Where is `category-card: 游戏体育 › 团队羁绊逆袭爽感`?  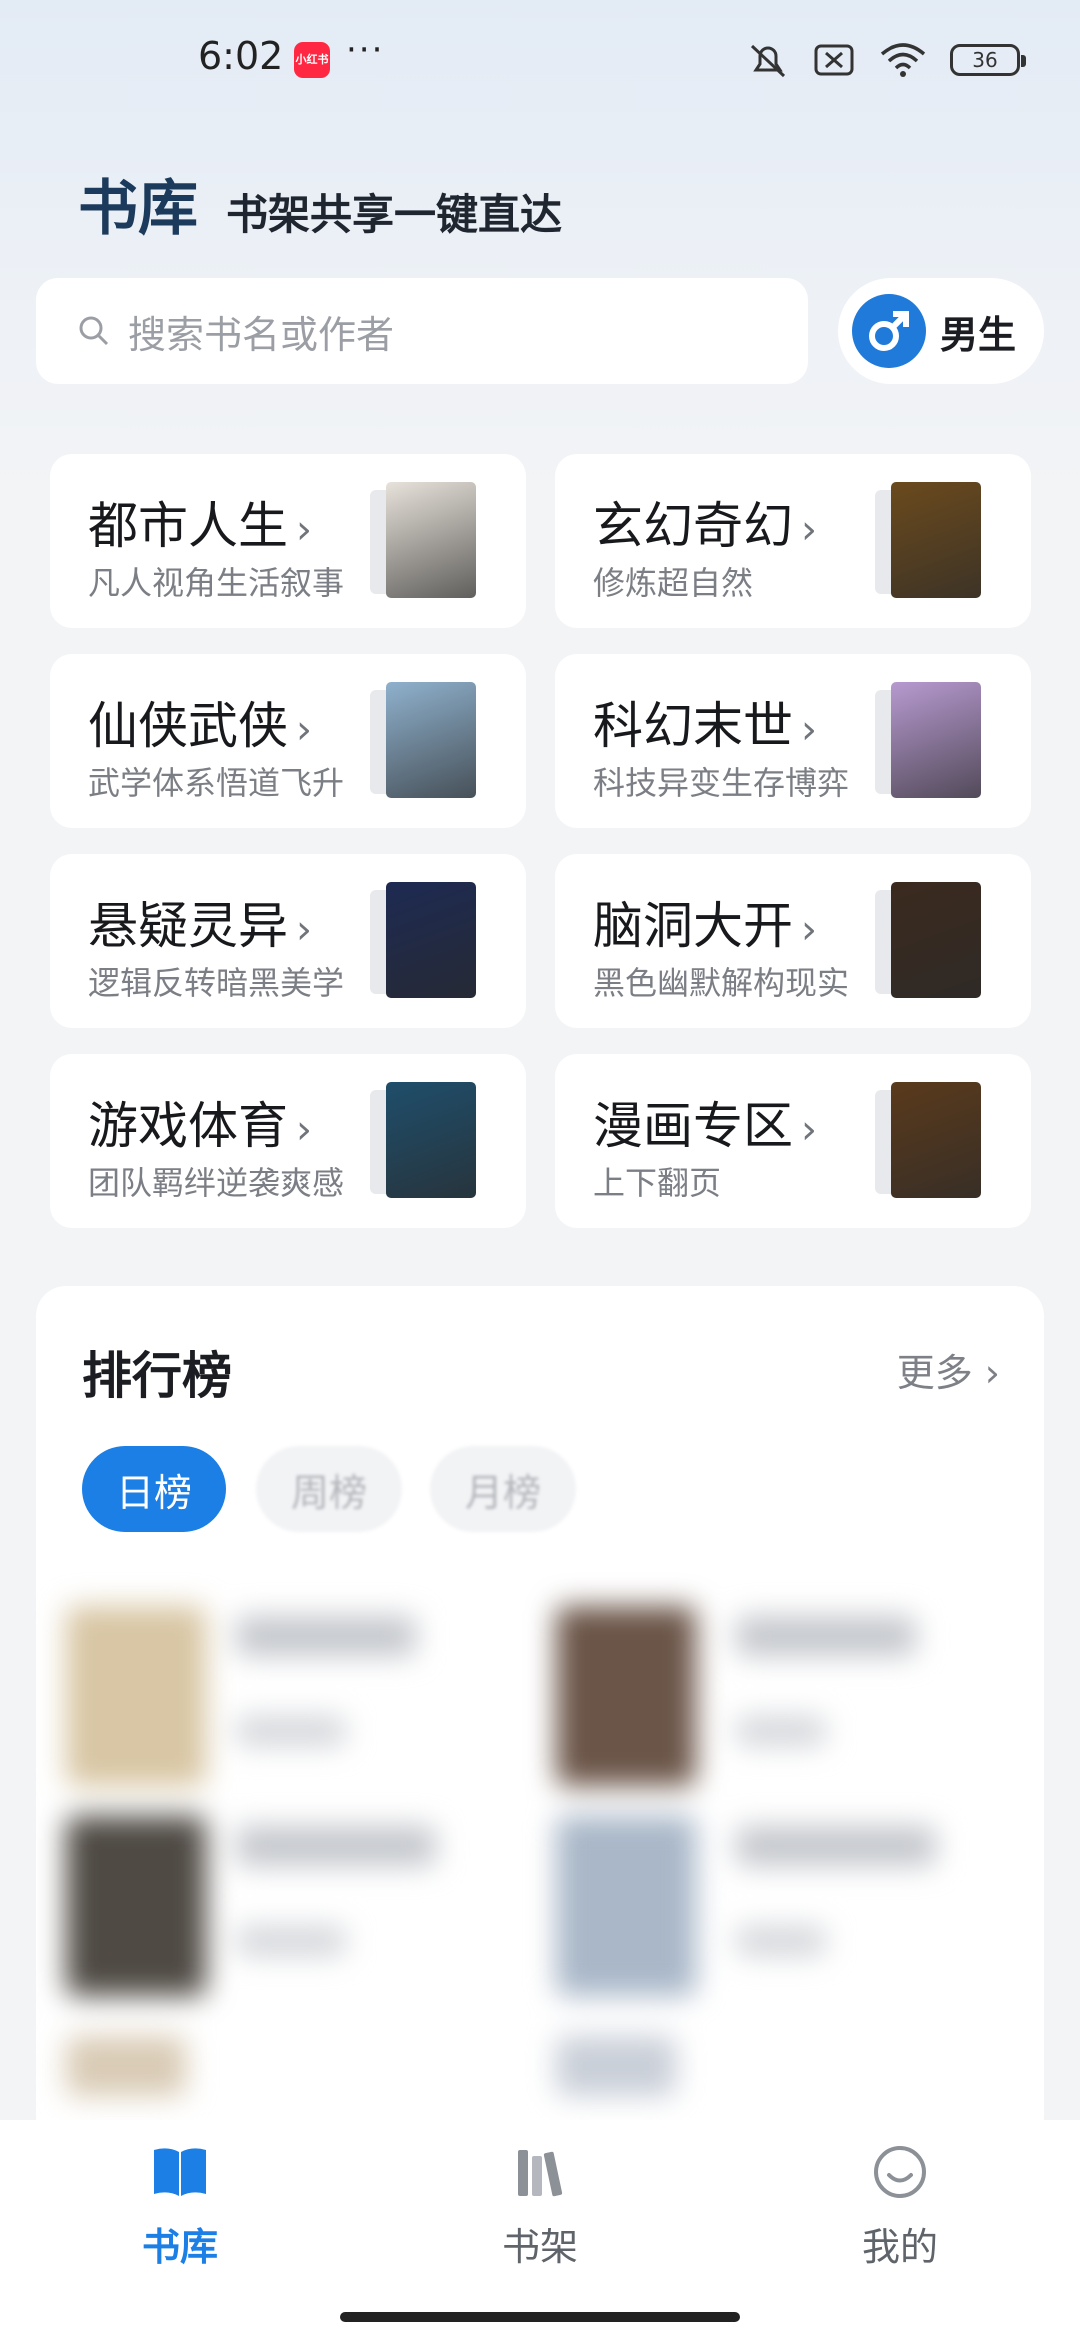
category-card: 游戏体育 › 团队羁绊逆袭爽感 is located at coordinates (288, 1141).